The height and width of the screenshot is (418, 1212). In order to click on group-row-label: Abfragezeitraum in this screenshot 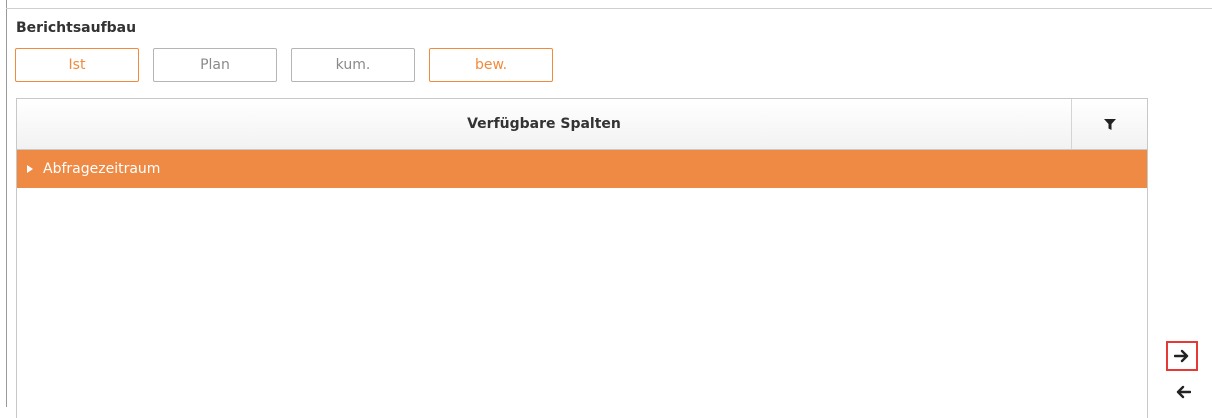, I will do `click(102, 169)`.